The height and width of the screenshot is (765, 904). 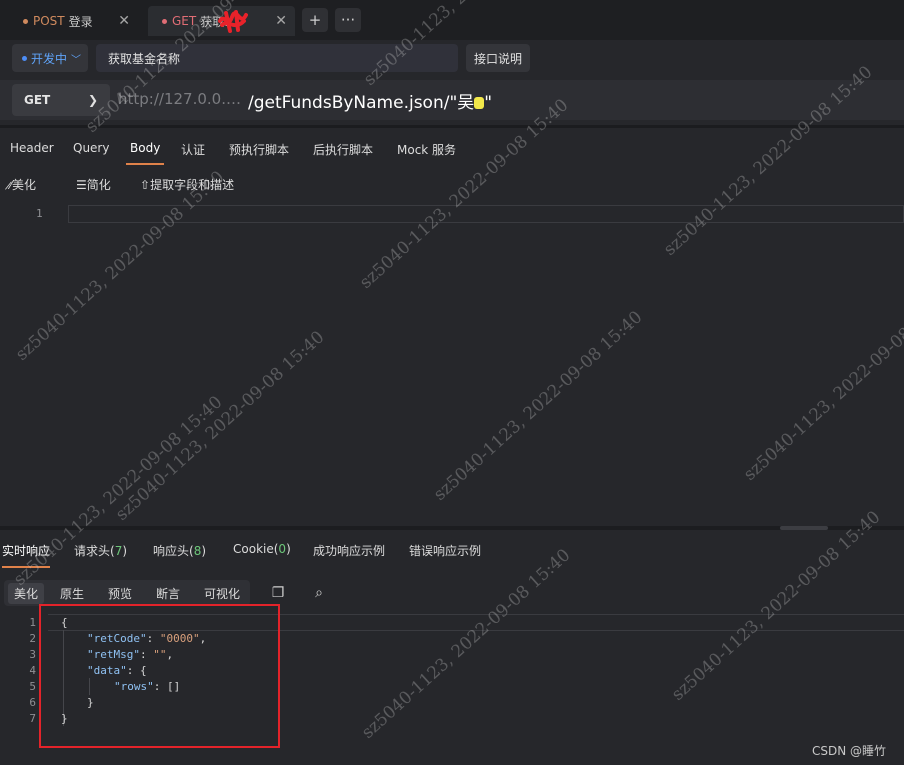 I want to click on tab-method: GET, so click(x=184, y=21).